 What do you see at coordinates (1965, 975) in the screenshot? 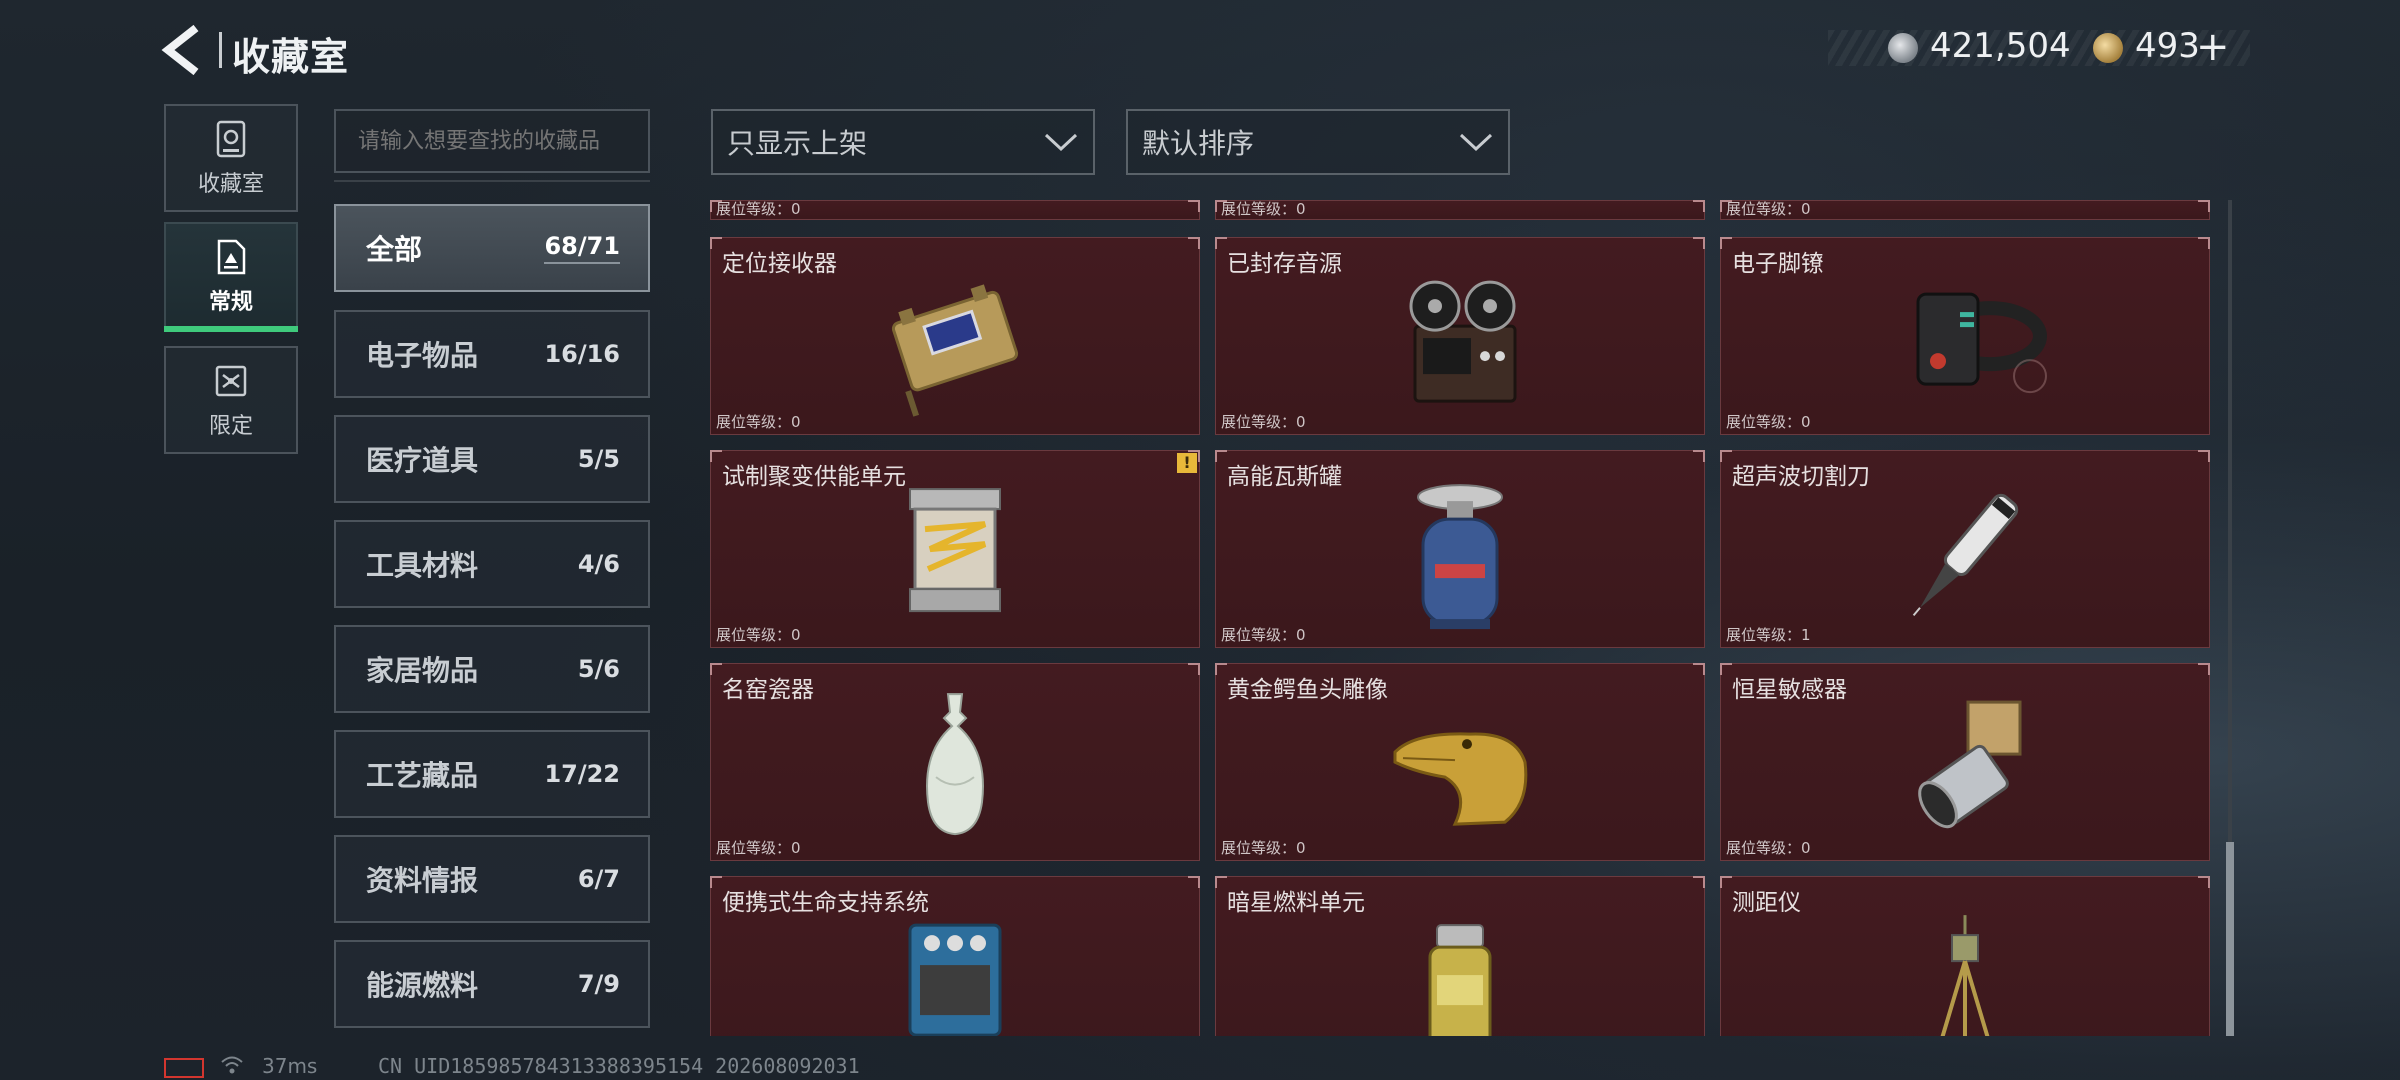
I see `rangefinder-icon` at bounding box center [1965, 975].